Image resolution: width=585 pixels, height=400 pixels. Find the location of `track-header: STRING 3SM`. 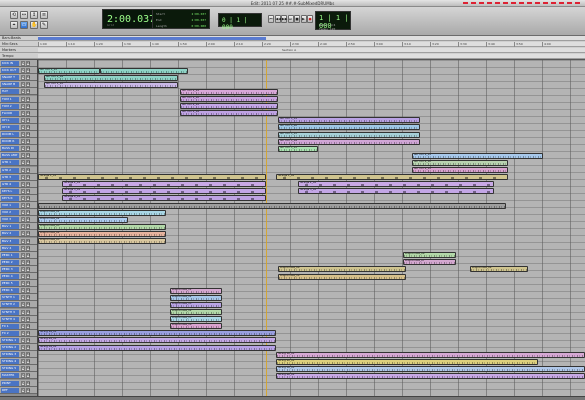

track-header: STRING 3SM is located at coordinates (18, 355).